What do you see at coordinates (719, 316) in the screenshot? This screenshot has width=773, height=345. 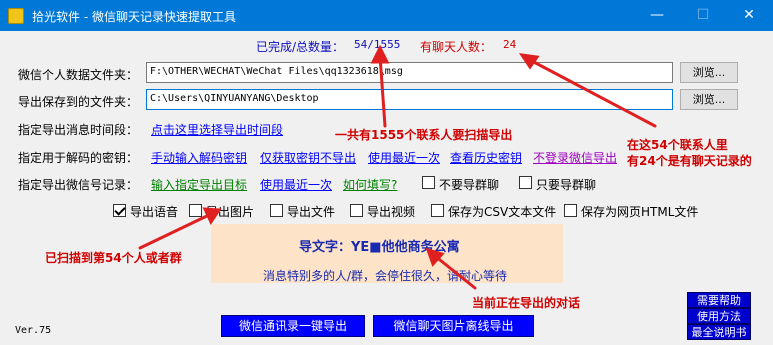 I see `usage-button: 使用方法` at bounding box center [719, 316].